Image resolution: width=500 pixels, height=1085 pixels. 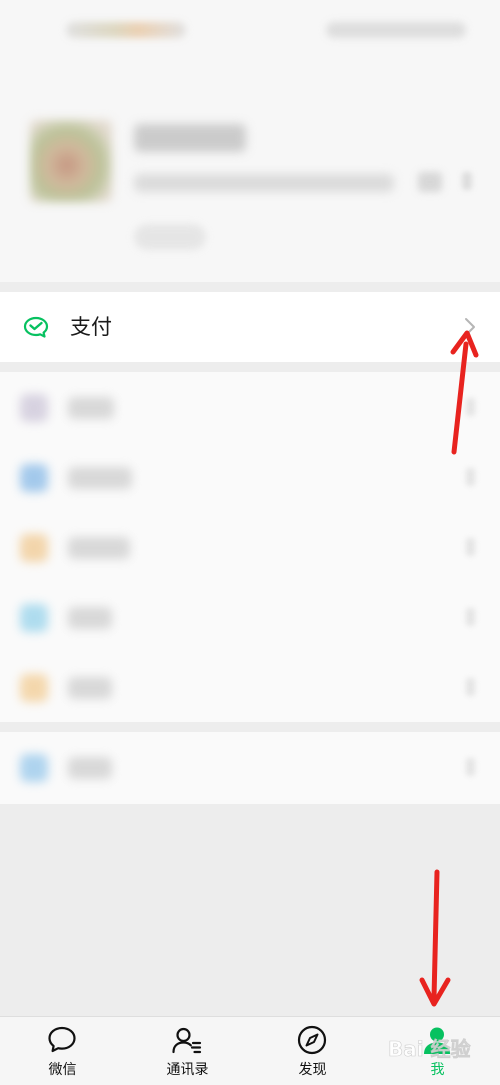 I want to click on settings-label-blurred, so click(x=90, y=768).